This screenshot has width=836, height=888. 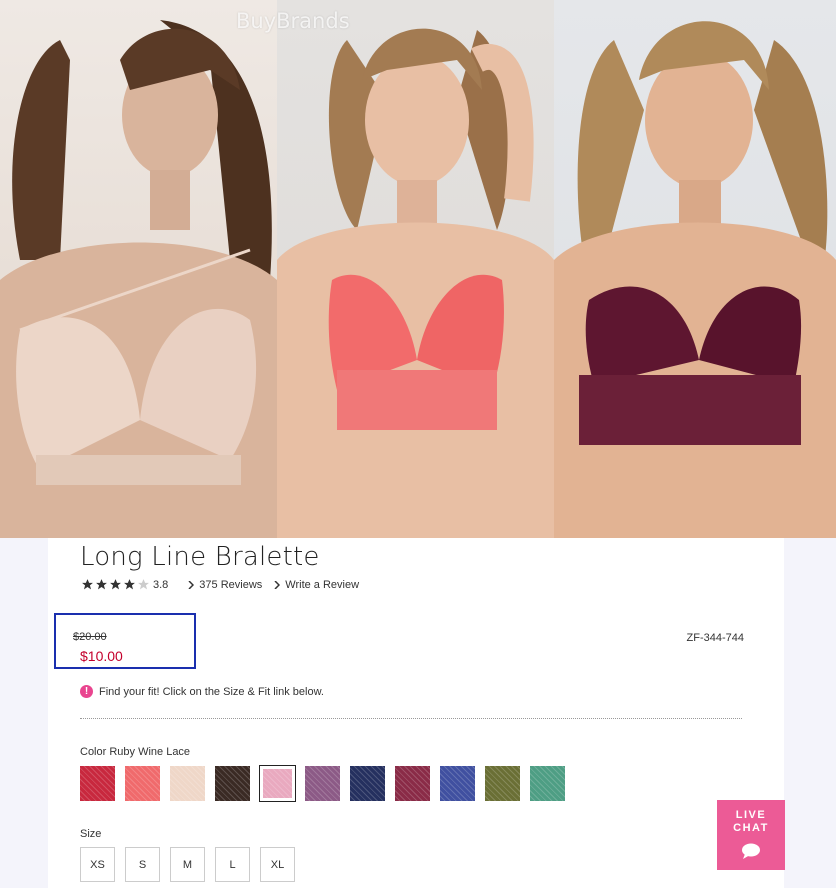 I want to click on color-swatch-blue-print, so click(x=457, y=783).